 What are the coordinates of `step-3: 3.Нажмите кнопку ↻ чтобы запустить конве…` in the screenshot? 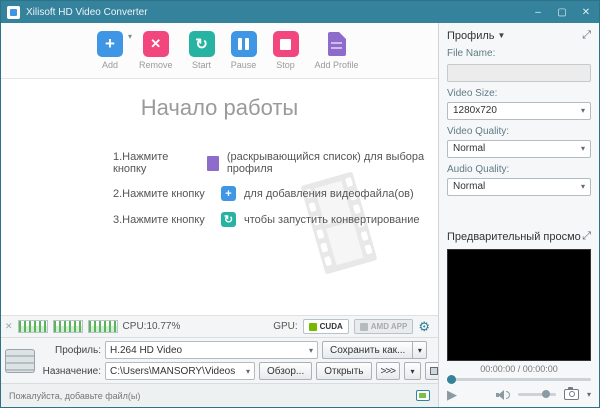 It's located at (266, 219).